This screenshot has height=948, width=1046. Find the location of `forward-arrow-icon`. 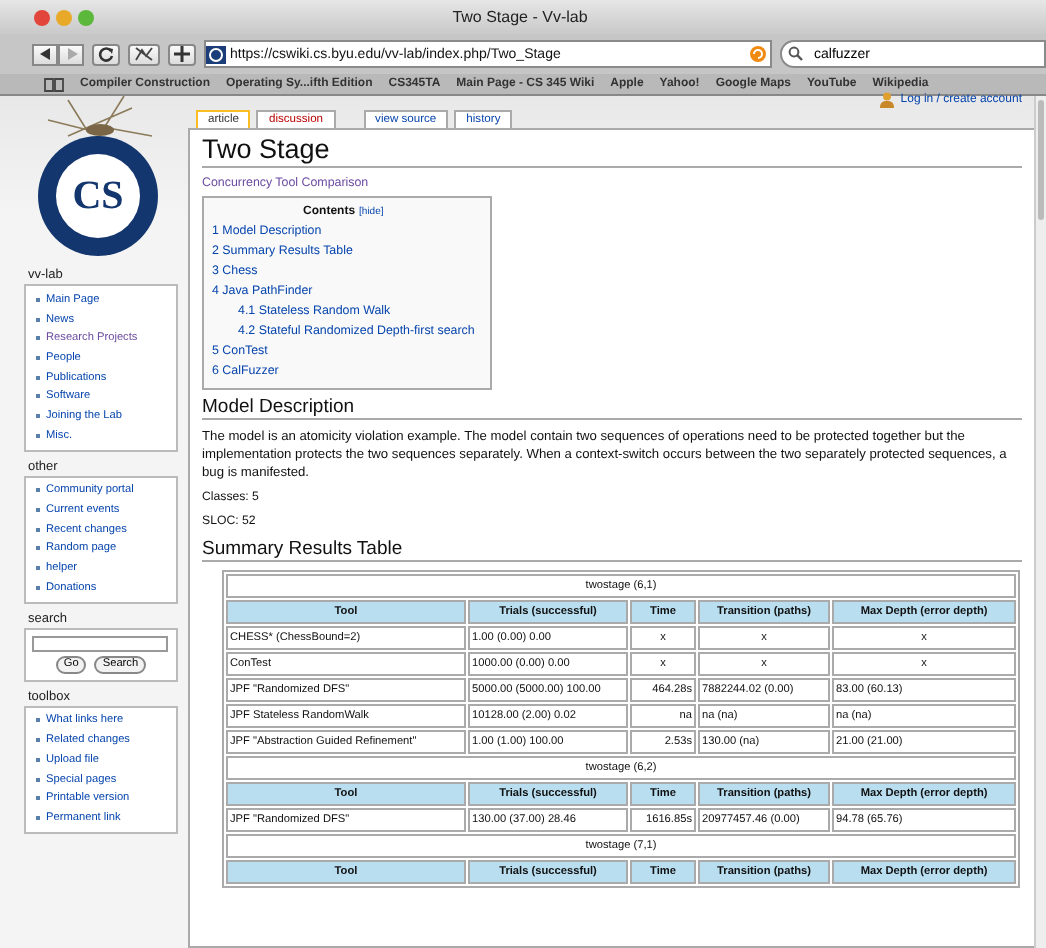

forward-arrow-icon is located at coordinates (71, 54).